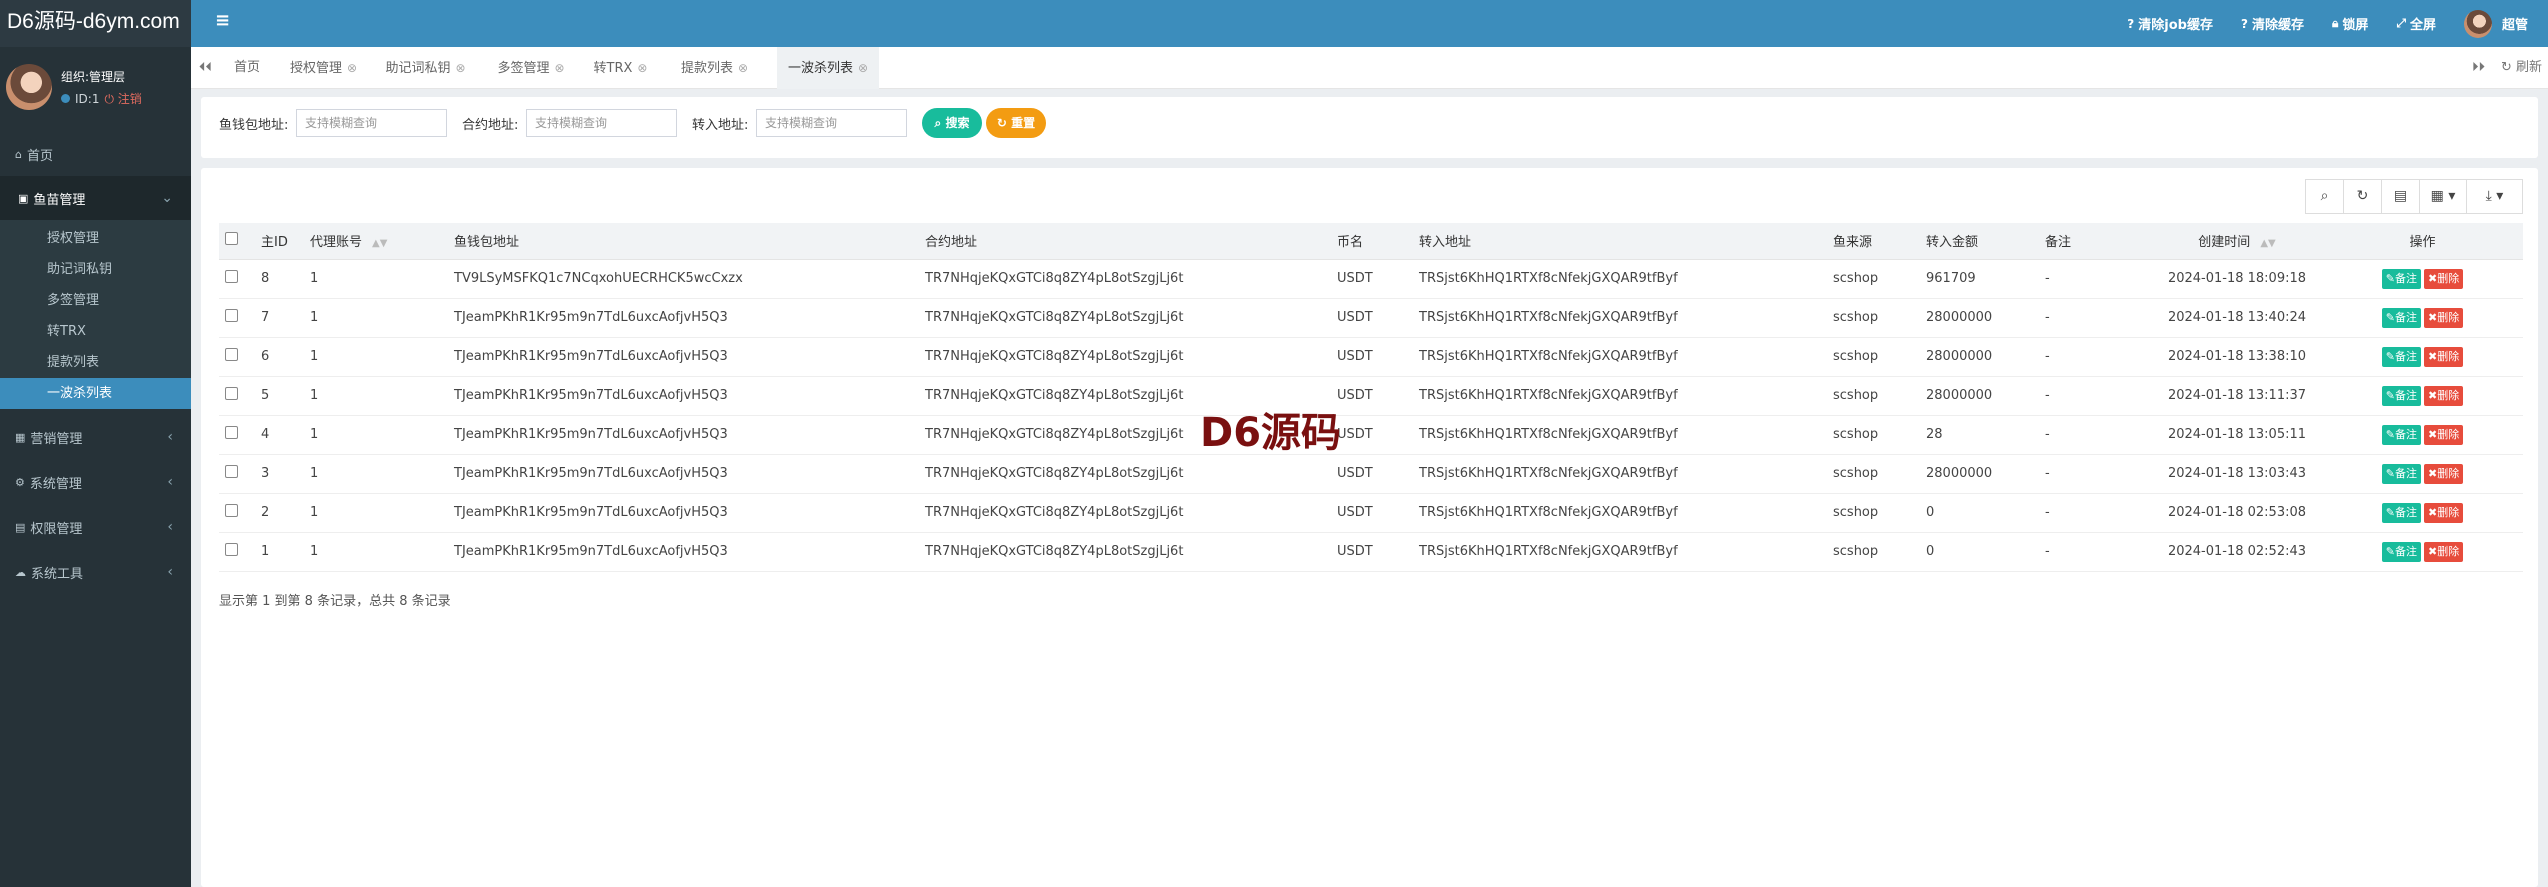 This screenshot has height=887, width=2548. I want to click on contract-input: 支持模糊查询, so click(601, 123).